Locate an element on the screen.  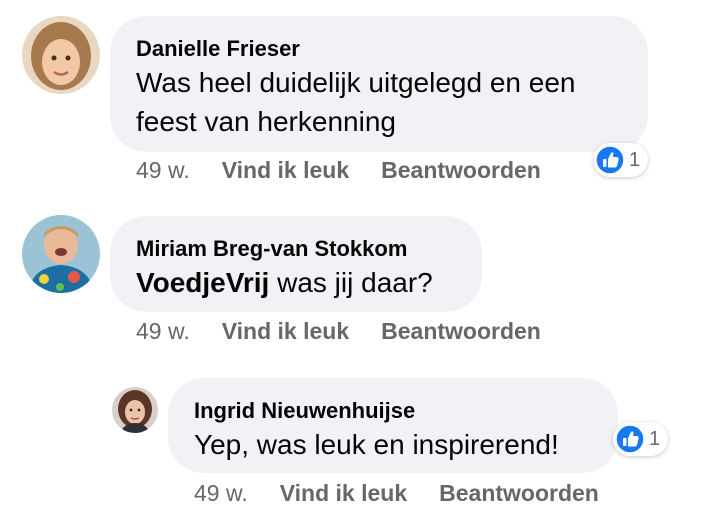
comment-text: VoedjeVrij was jij daar? is located at coordinates (284, 283).